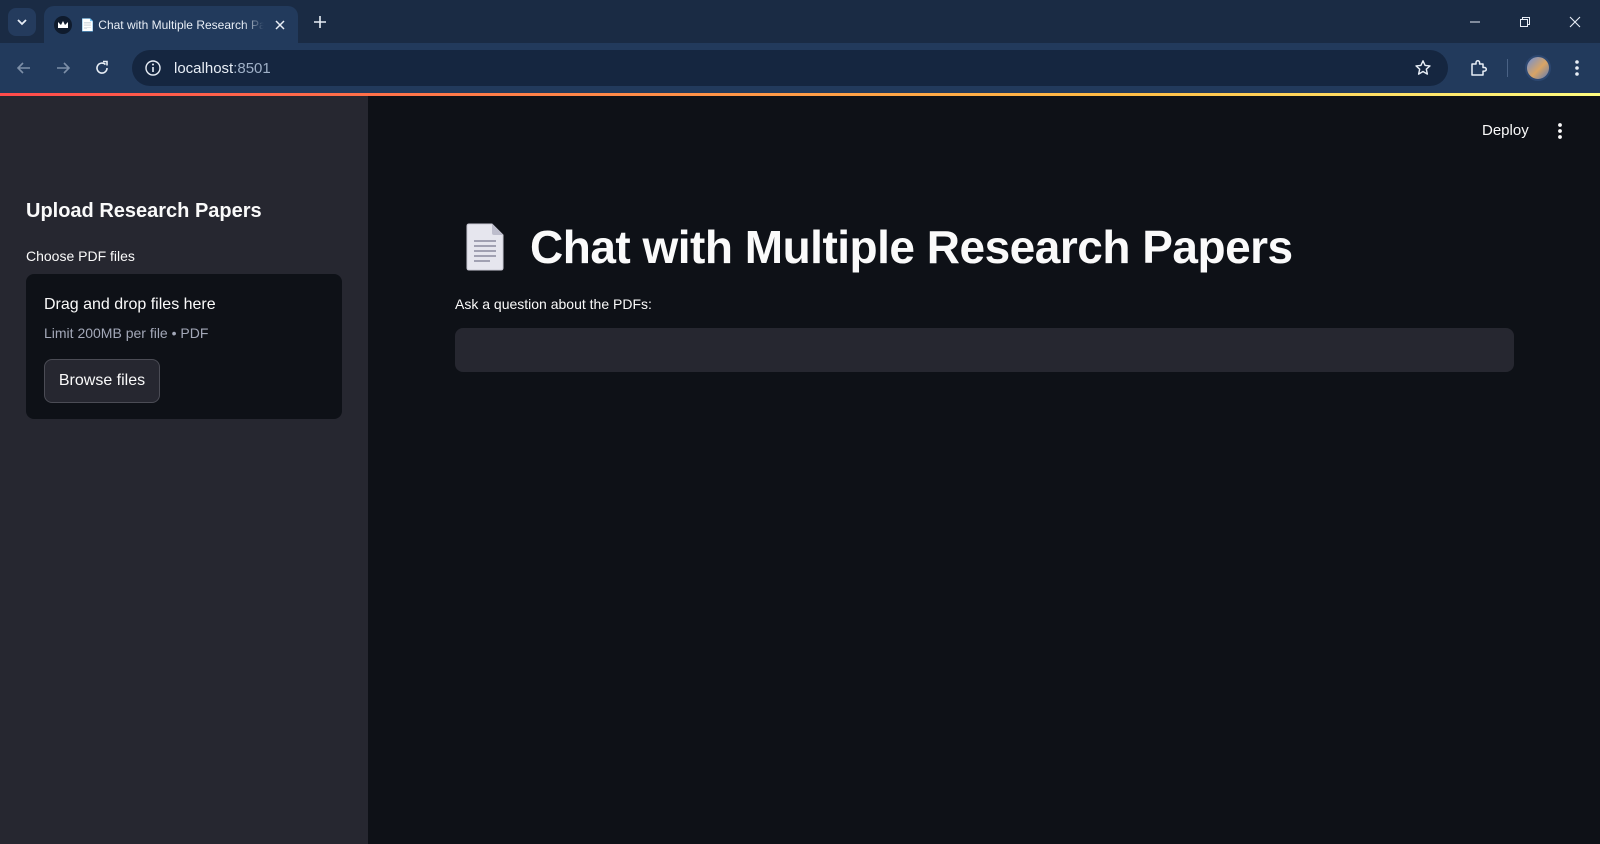 The image size is (1600, 844). I want to click on page-title: Chat with Multiple Research Papers, so click(911, 247).